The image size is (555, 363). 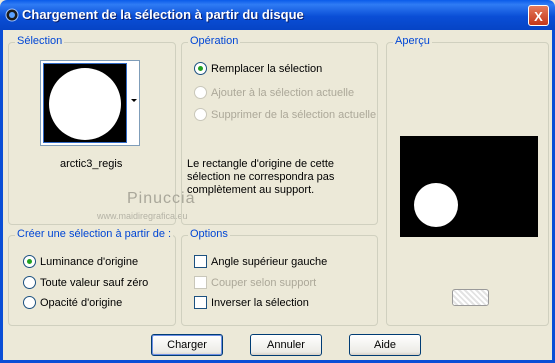 I want to click on operation-legend: Opération, so click(x=214, y=41).